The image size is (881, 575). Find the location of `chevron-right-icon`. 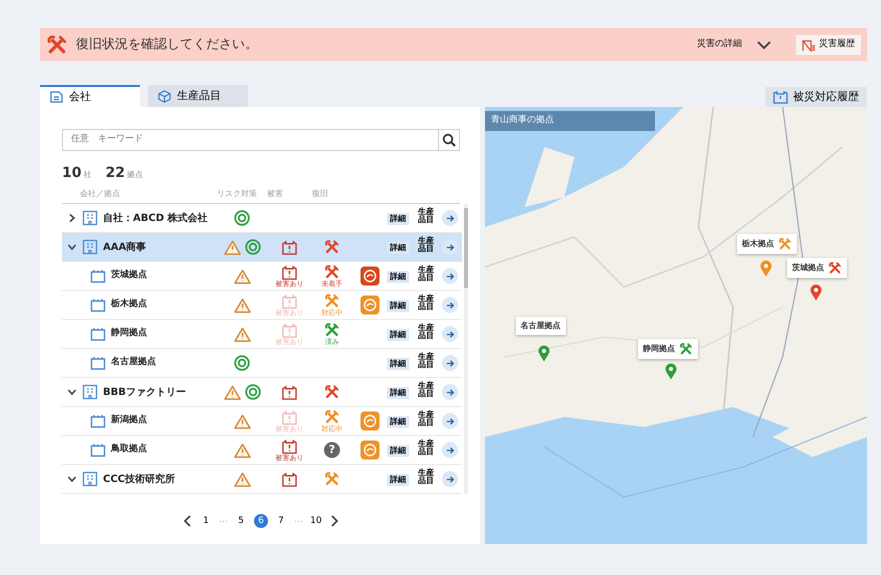

chevron-right-icon is located at coordinates (334, 521).